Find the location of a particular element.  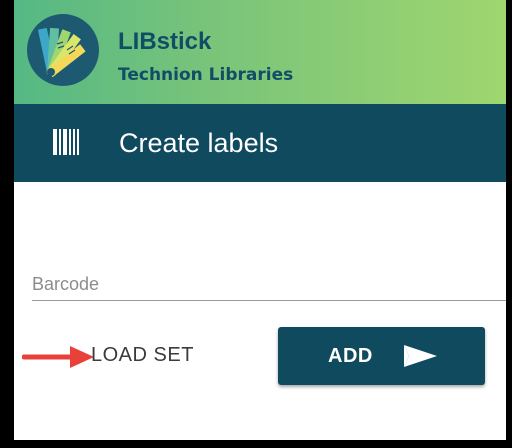

add-button-label: ADD is located at coordinates (350, 356).